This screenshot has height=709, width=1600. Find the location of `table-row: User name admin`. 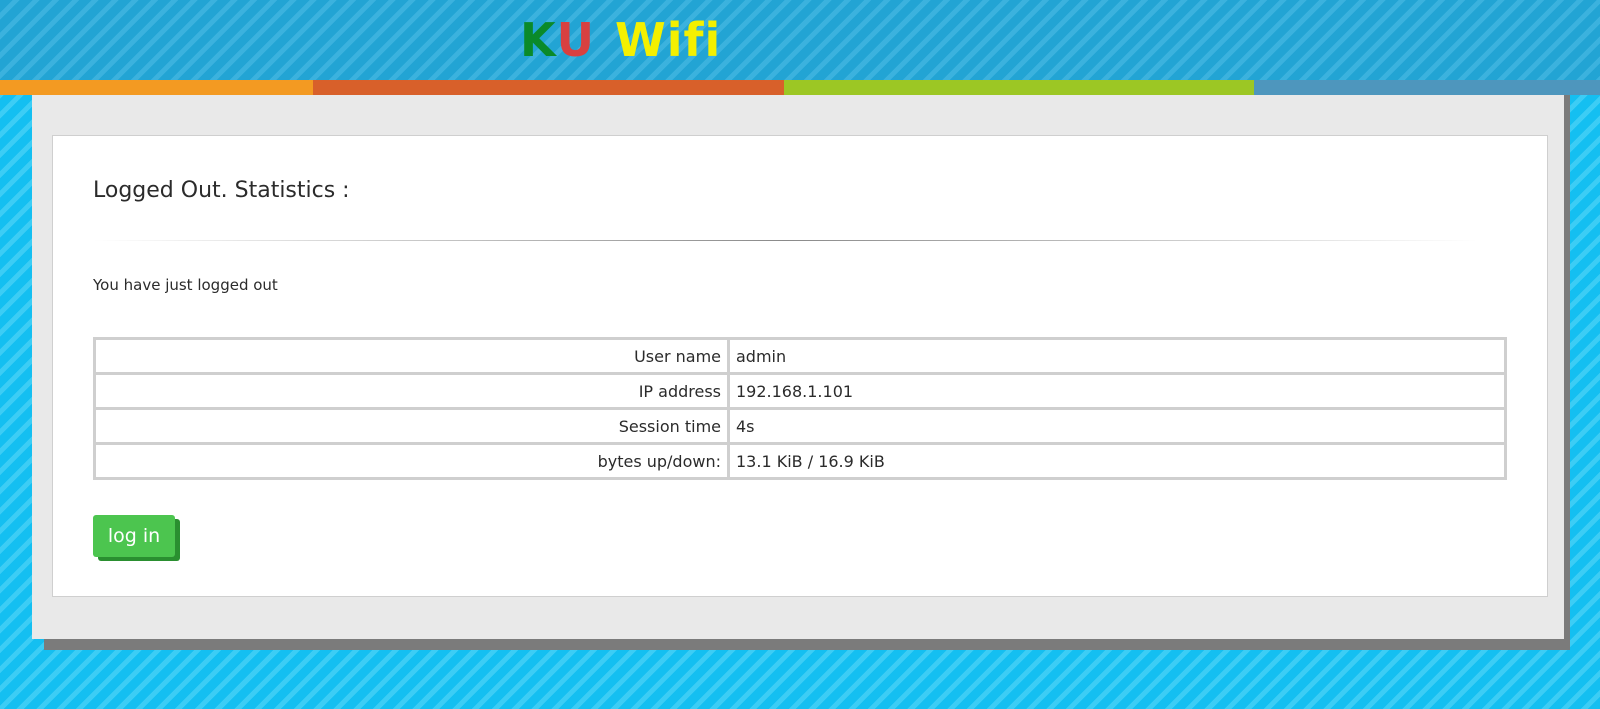

table-row: User name admin is located at coordinates (800, 356).